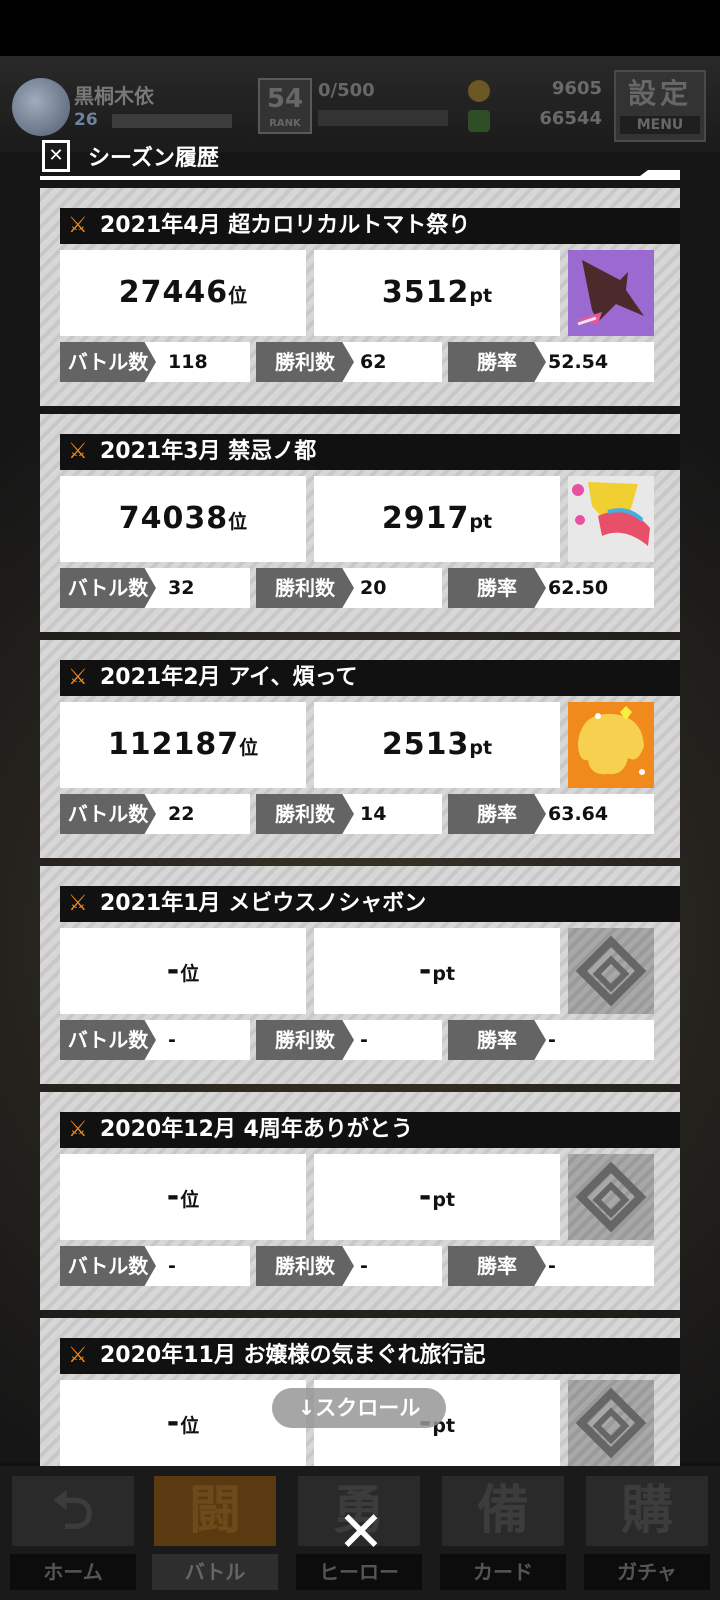  I want to click on player-avatar, so click(41, 107).